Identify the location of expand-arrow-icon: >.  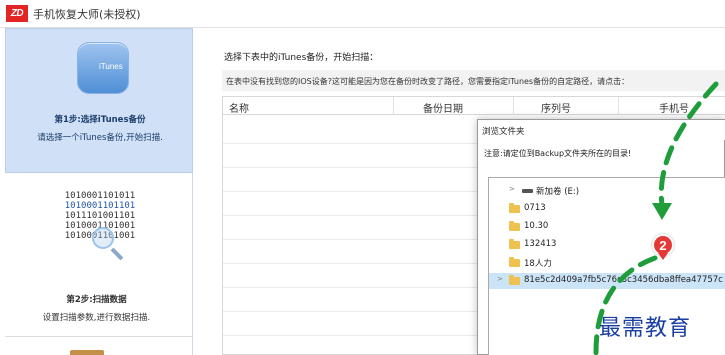
(500, 279).